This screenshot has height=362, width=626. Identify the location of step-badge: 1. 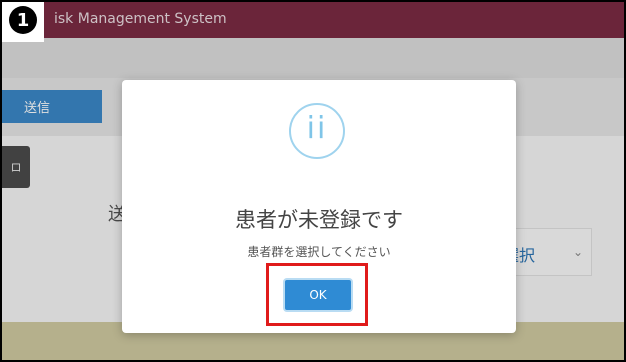
(23, 22).